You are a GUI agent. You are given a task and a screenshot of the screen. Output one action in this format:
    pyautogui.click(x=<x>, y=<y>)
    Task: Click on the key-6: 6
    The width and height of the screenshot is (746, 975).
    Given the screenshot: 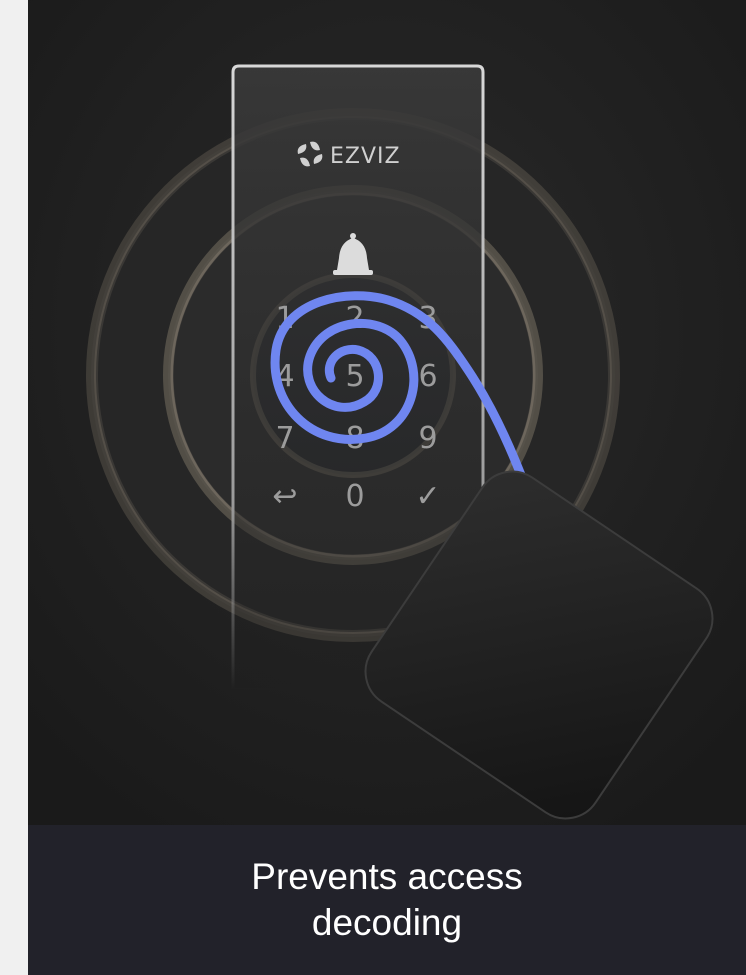 What is the action you would take?
    pyautogui.click(x=427, y=376)
    